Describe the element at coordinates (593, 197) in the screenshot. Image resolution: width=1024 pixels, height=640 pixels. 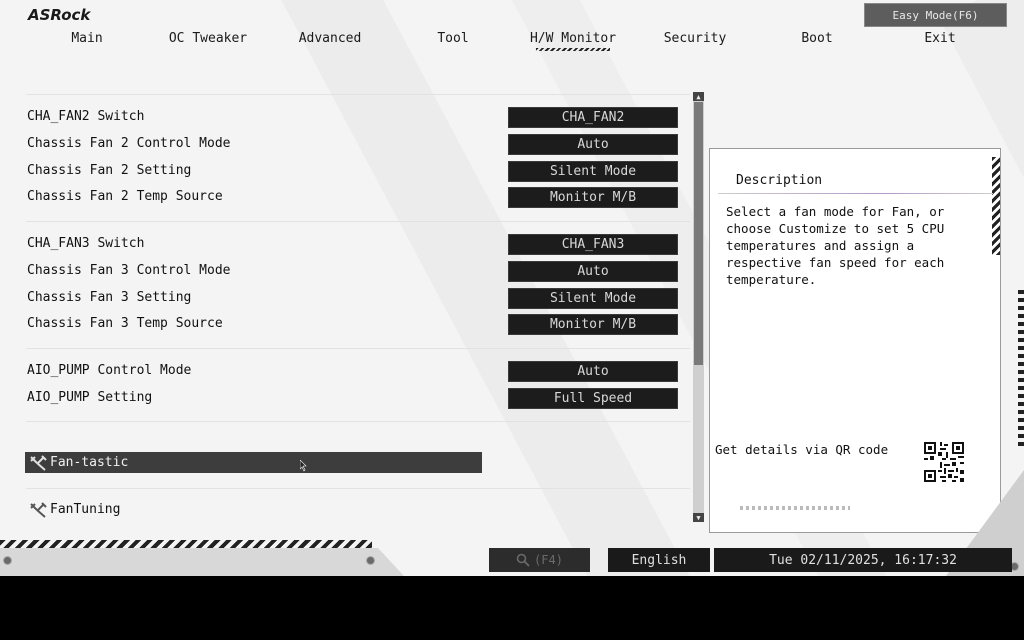
I see `setting-value-cha-fan2-temp-source: Monitor M/B` at that location.